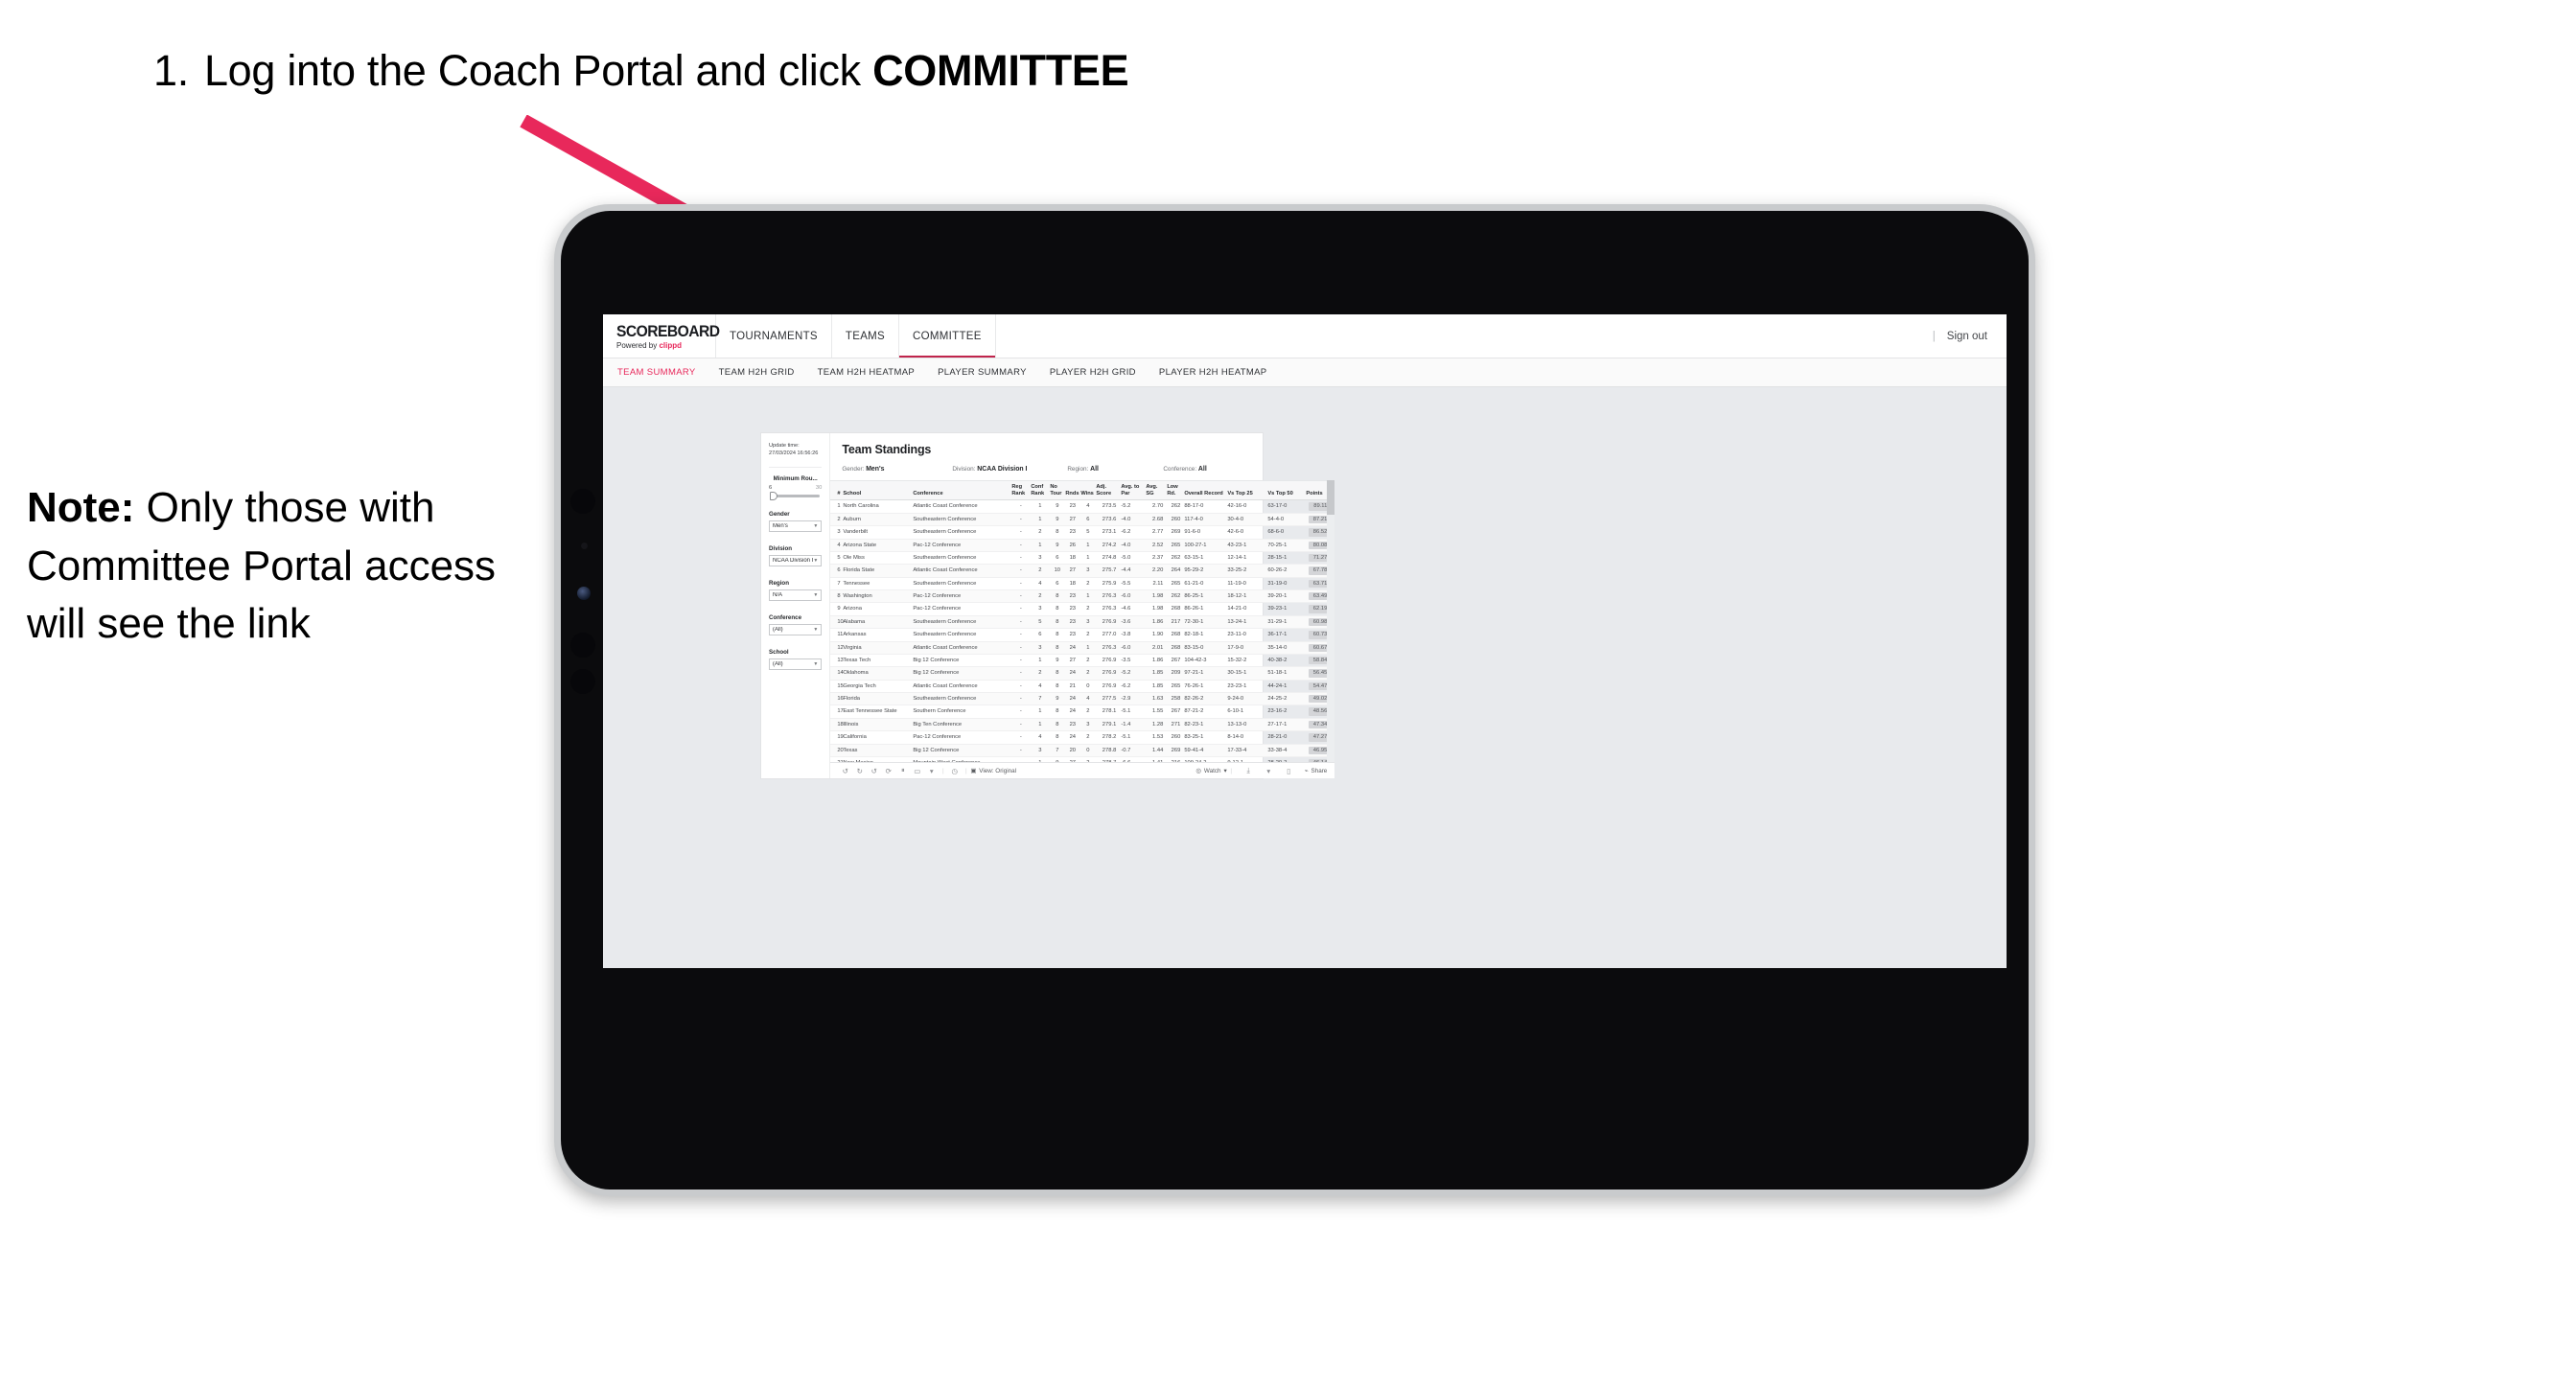  Describe the element at coordinates (1134, 491) in the screenshot. I see `col-avg-to-par: Avg. to Par` at that location.